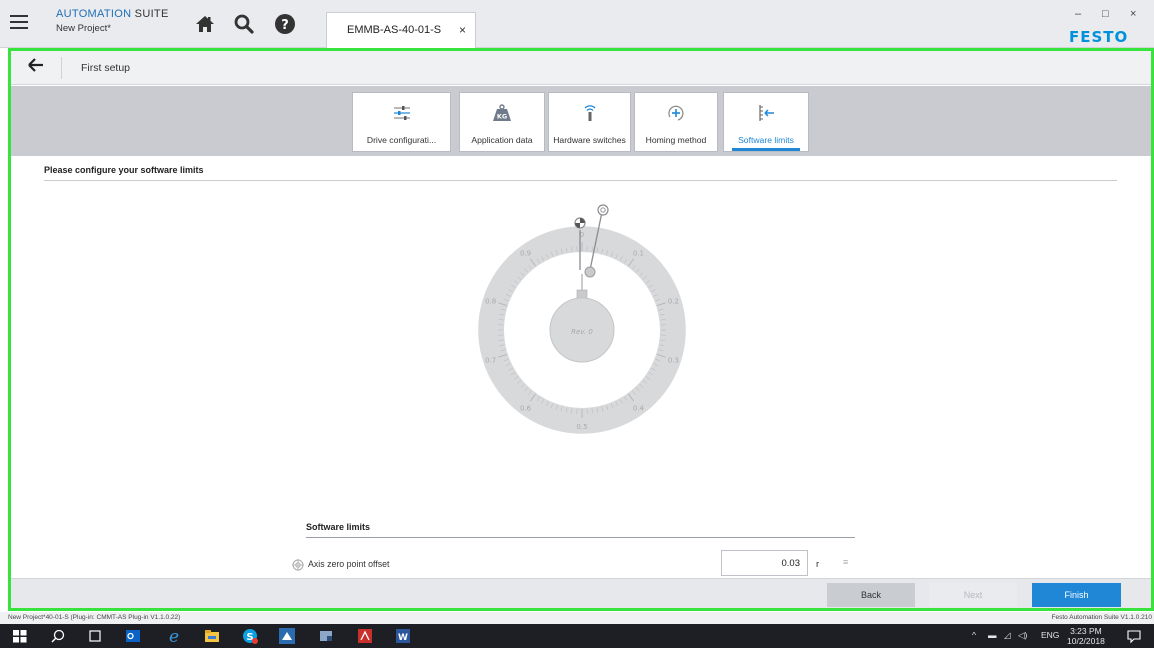 The height and width of the screenshot is (649, 1154). I want to click on festo-app-icon, so click(287, 636).